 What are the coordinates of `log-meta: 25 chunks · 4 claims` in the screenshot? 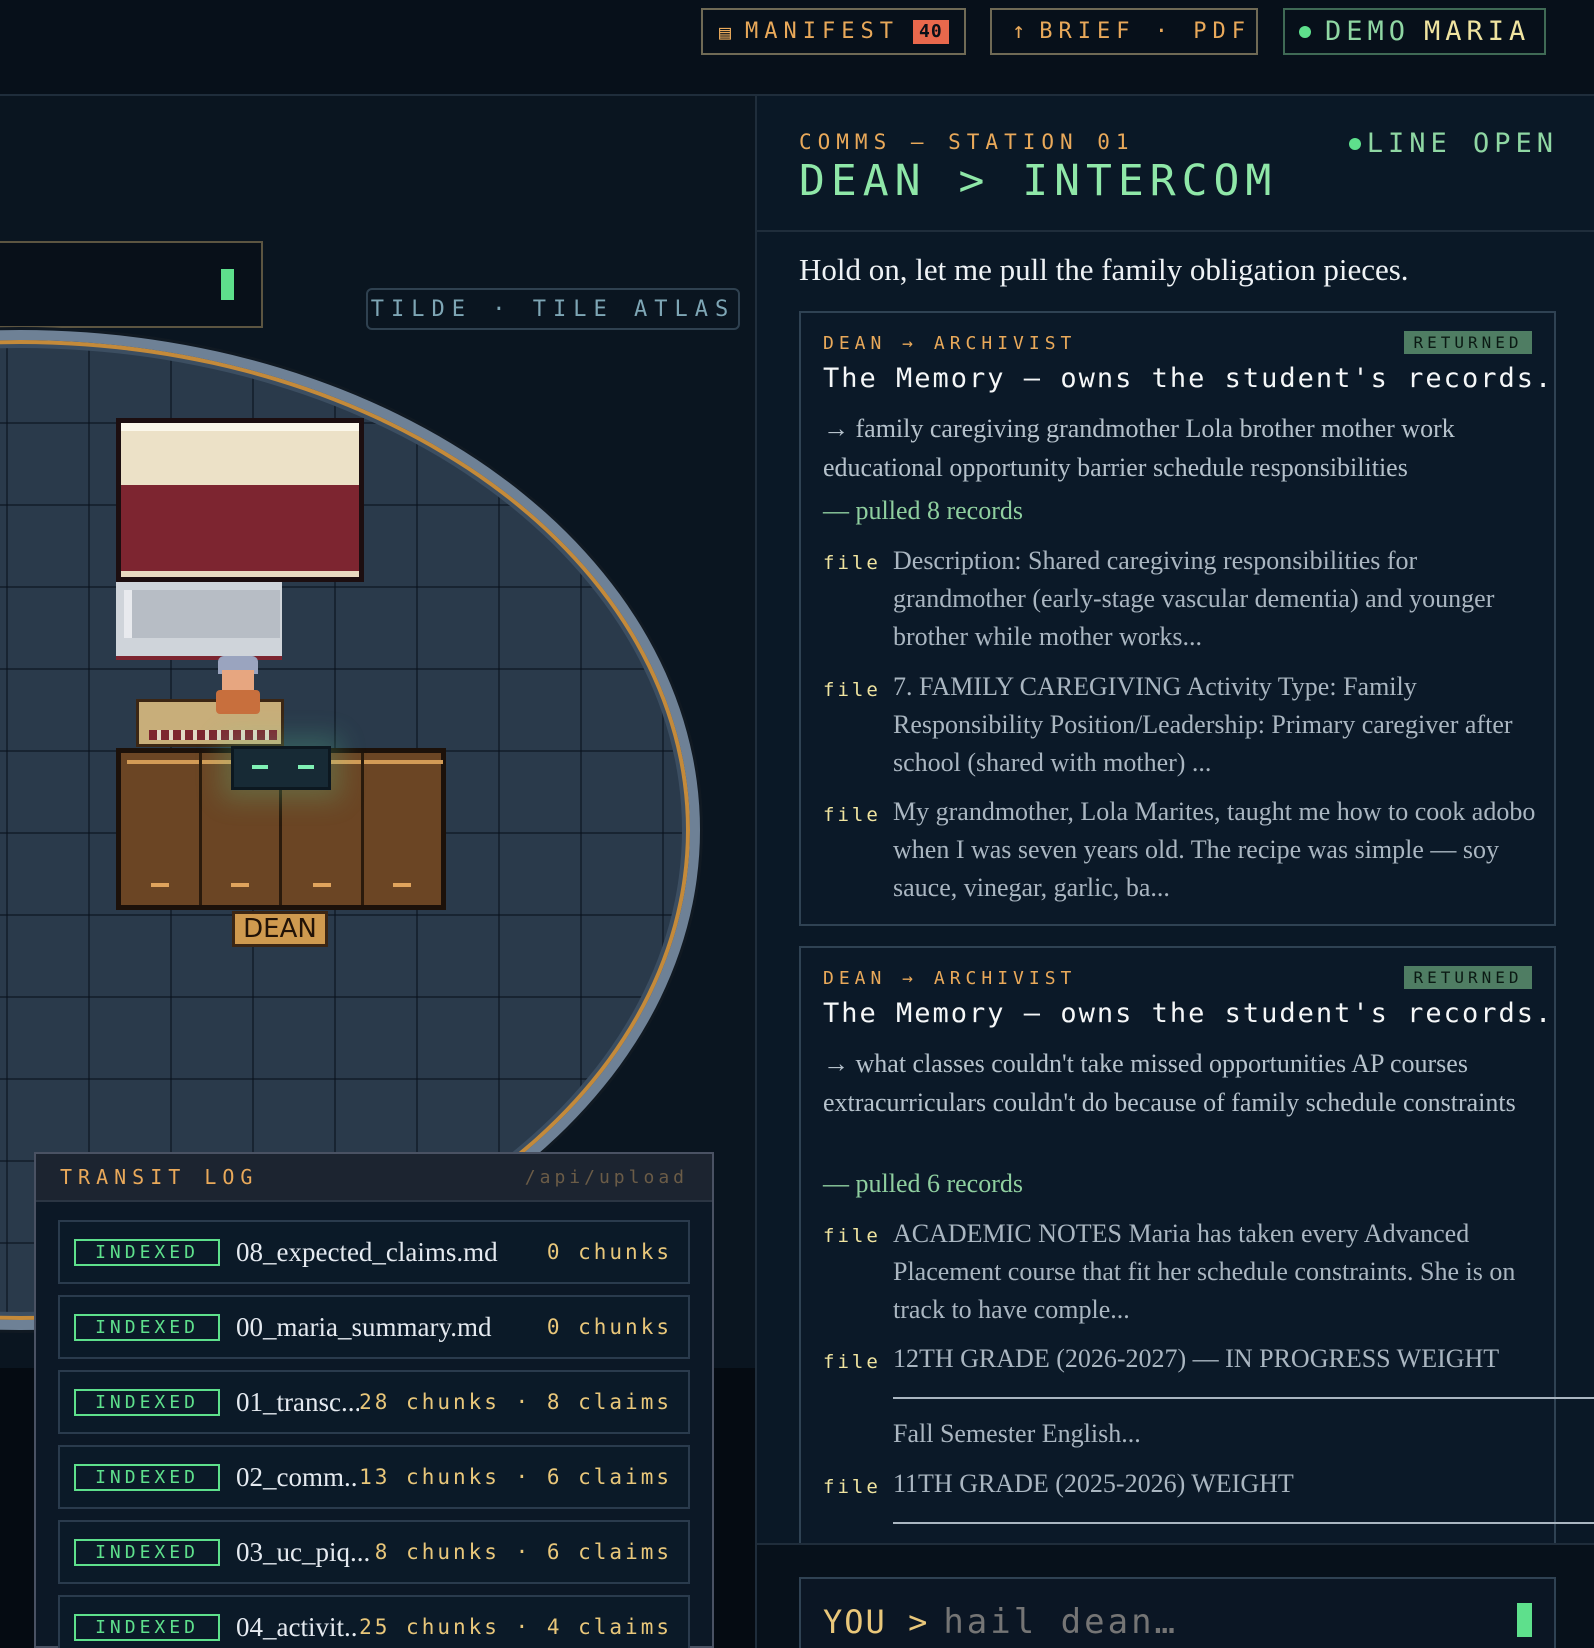 It's located at (515, 1627).